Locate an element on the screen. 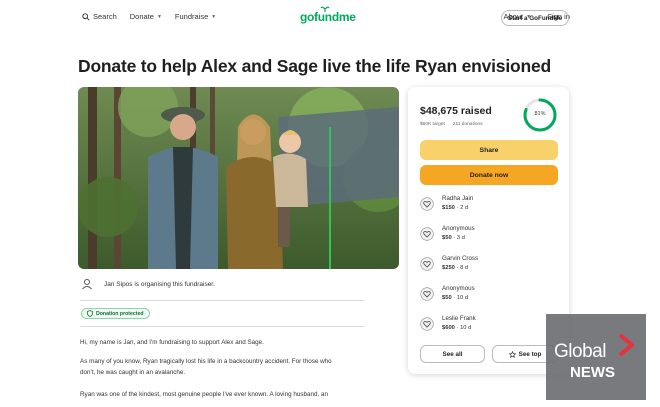  search-icon is located at coordinates (86, 16).